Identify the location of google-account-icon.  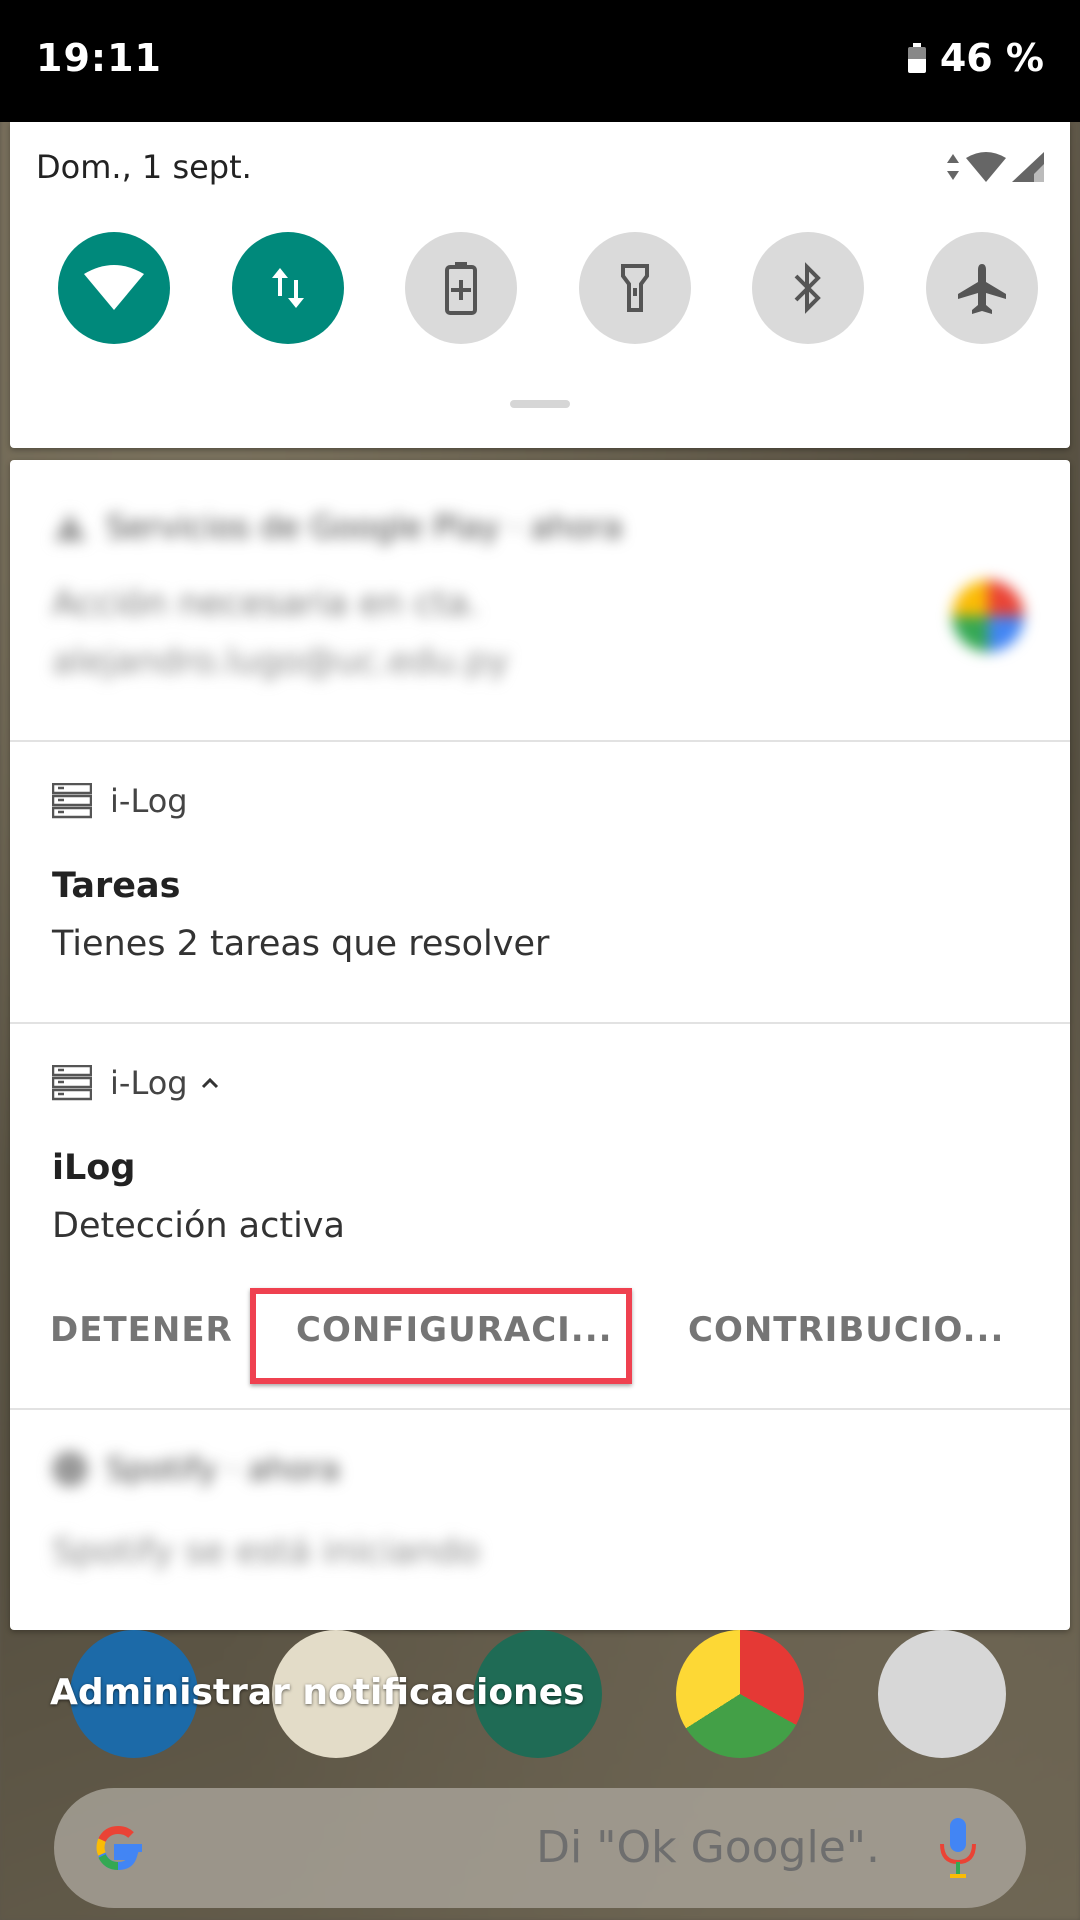
(988, 616).